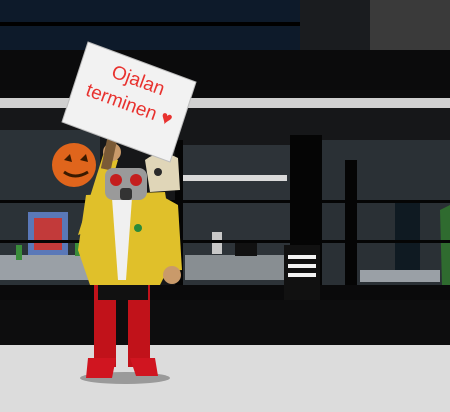 The width and height of the screenshot is (450, 412). What do you see at coordinates (166, 119) in the screenshot?
I see `heart-icon: ♥` at bounding box center [166, 119].